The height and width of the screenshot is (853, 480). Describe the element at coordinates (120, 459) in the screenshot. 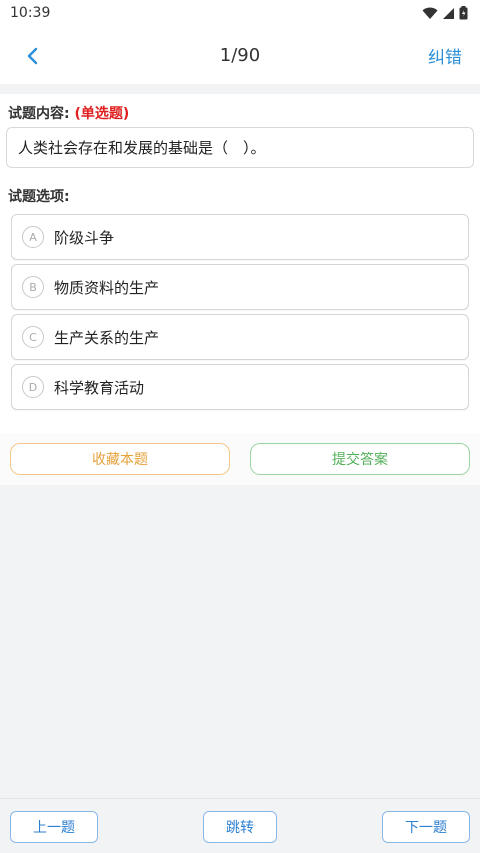

I see `favorite-button: 收藏本题` at that location.